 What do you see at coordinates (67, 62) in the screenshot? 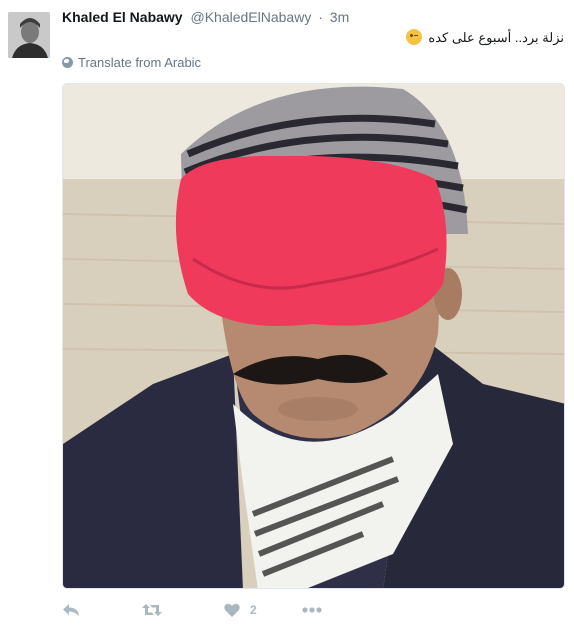
I see `globe-icon` at bounding box center [67, 62].